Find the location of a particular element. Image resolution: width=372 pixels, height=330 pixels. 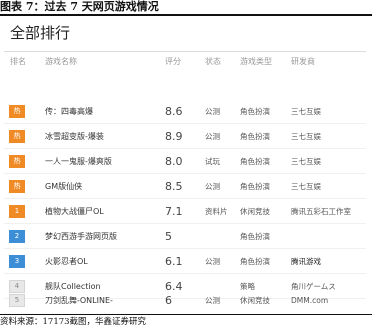

table-row: 热 传：四毒高爆 8.6 公测 角色扮演 三七互娱 is located at coordinates (187, 111).